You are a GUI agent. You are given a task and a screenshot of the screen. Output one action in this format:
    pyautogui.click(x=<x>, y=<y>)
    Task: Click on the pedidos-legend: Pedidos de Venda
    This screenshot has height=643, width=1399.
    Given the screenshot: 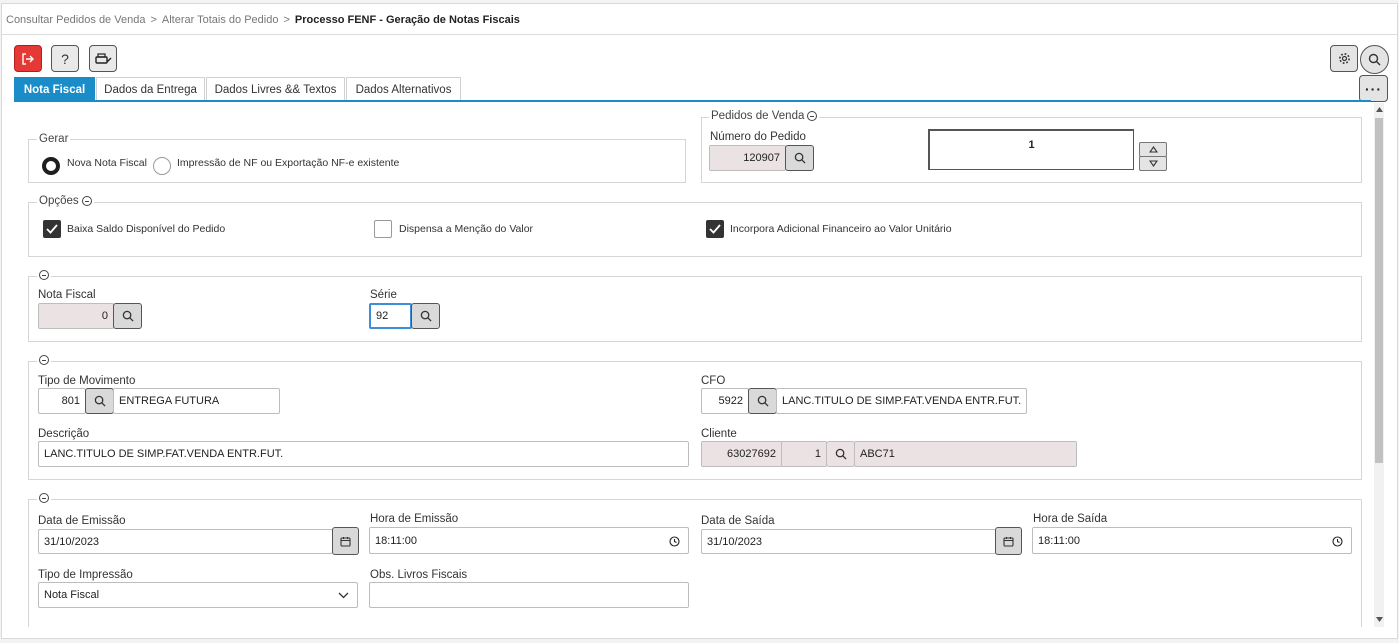 What is the action you would take?
    pyautogui.click(x=764, y=116)
    